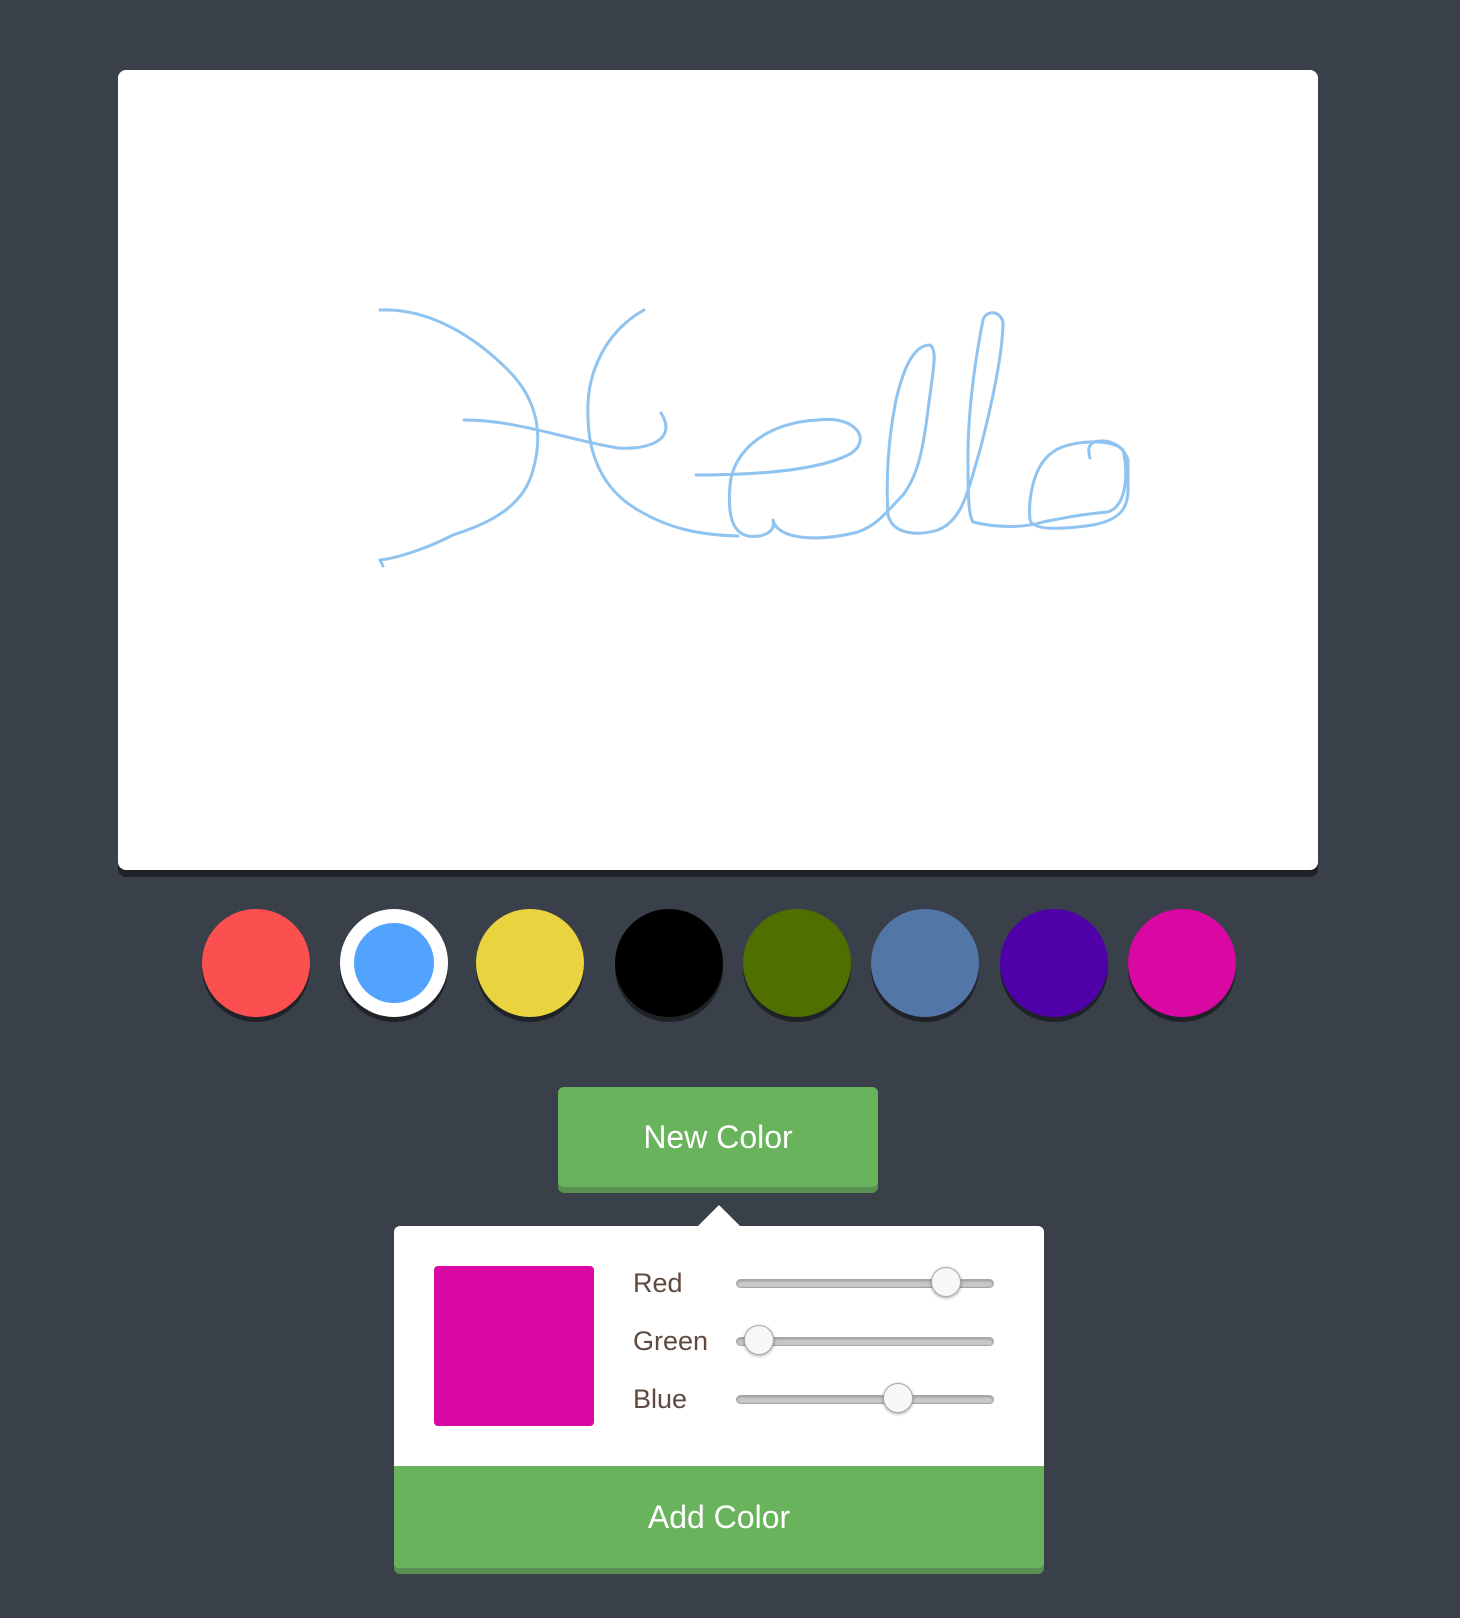  What do you see at coordinates (730, 965) in the screenshot?
I see `color-palette` at bounding box center [730, 965].